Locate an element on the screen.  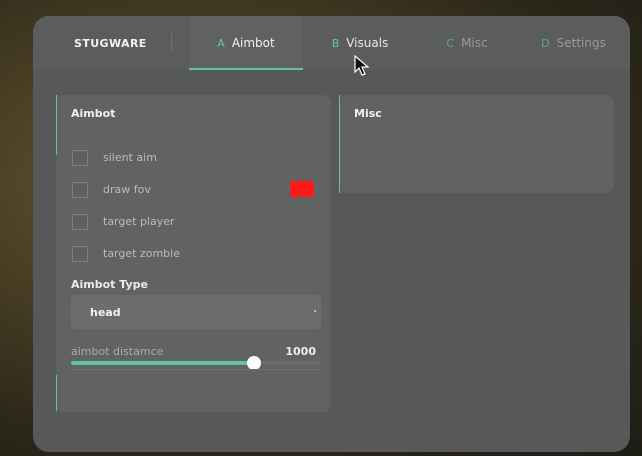
tab-separator is located at coordinates (171, 43).